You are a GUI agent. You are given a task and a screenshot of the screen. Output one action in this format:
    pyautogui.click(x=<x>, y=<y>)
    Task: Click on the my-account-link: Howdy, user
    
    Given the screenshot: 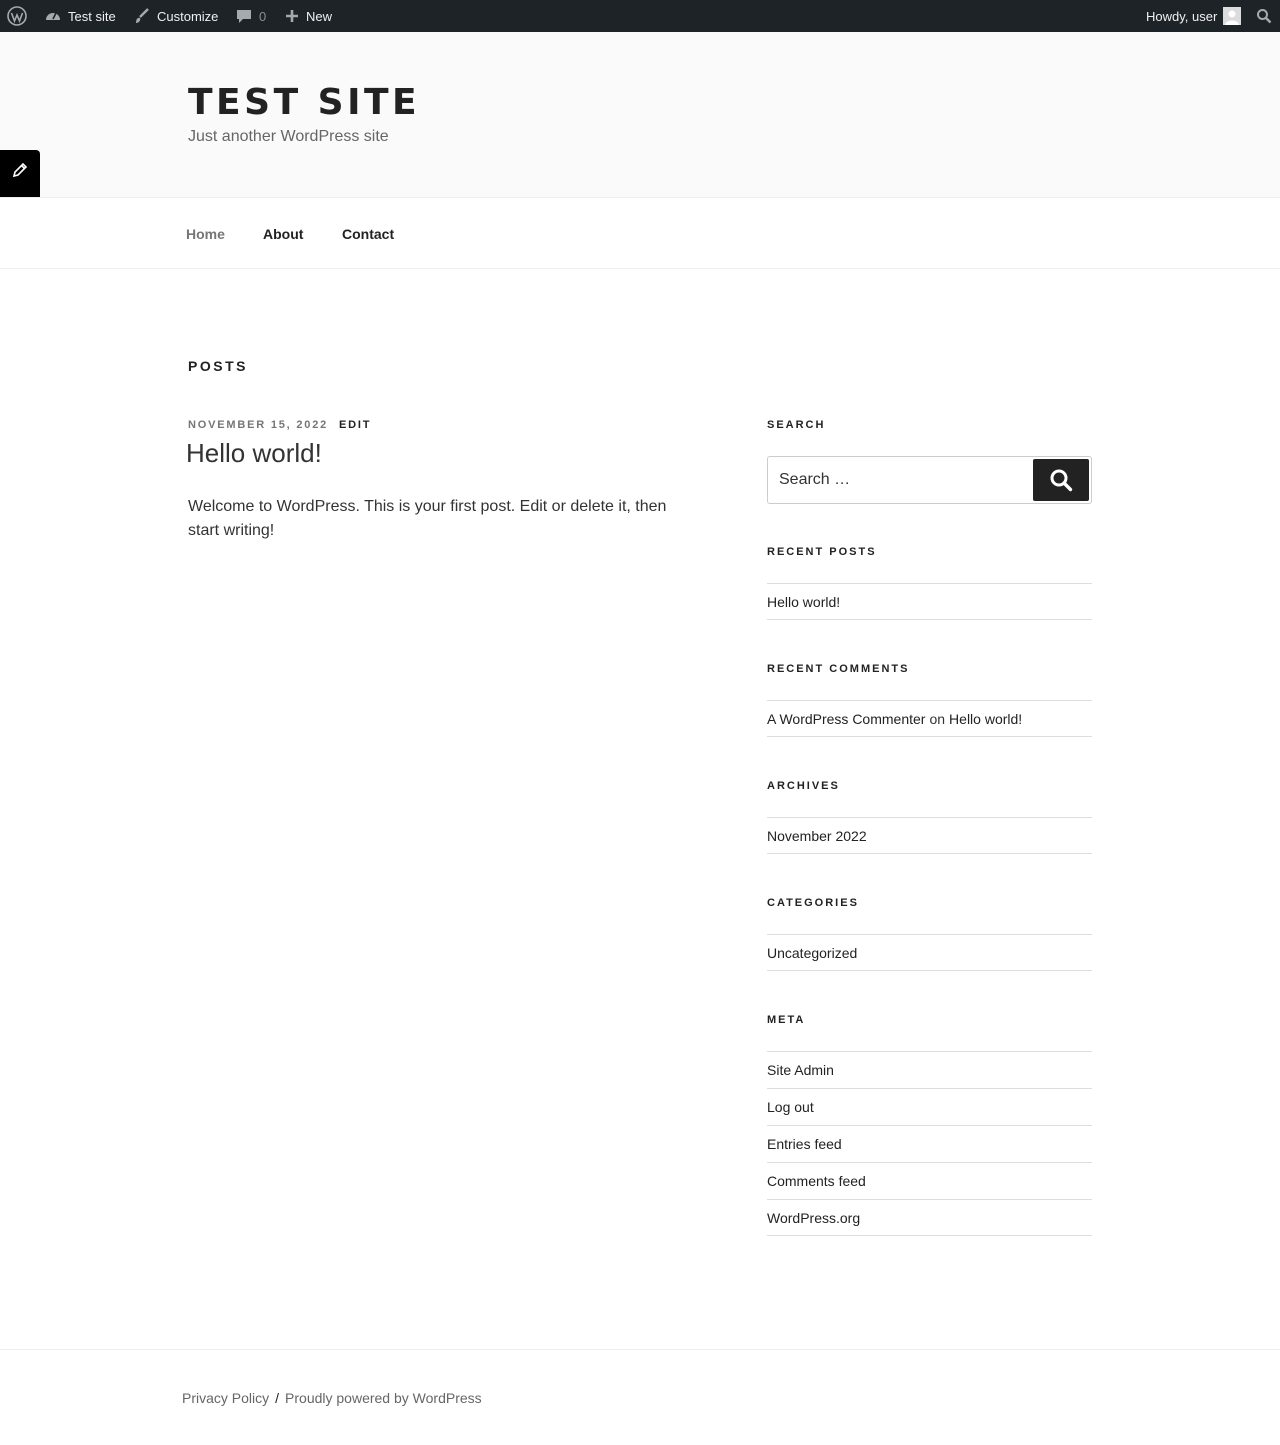 What is the action you would take?
    pyautogui.click(x=1194, y=16)
    